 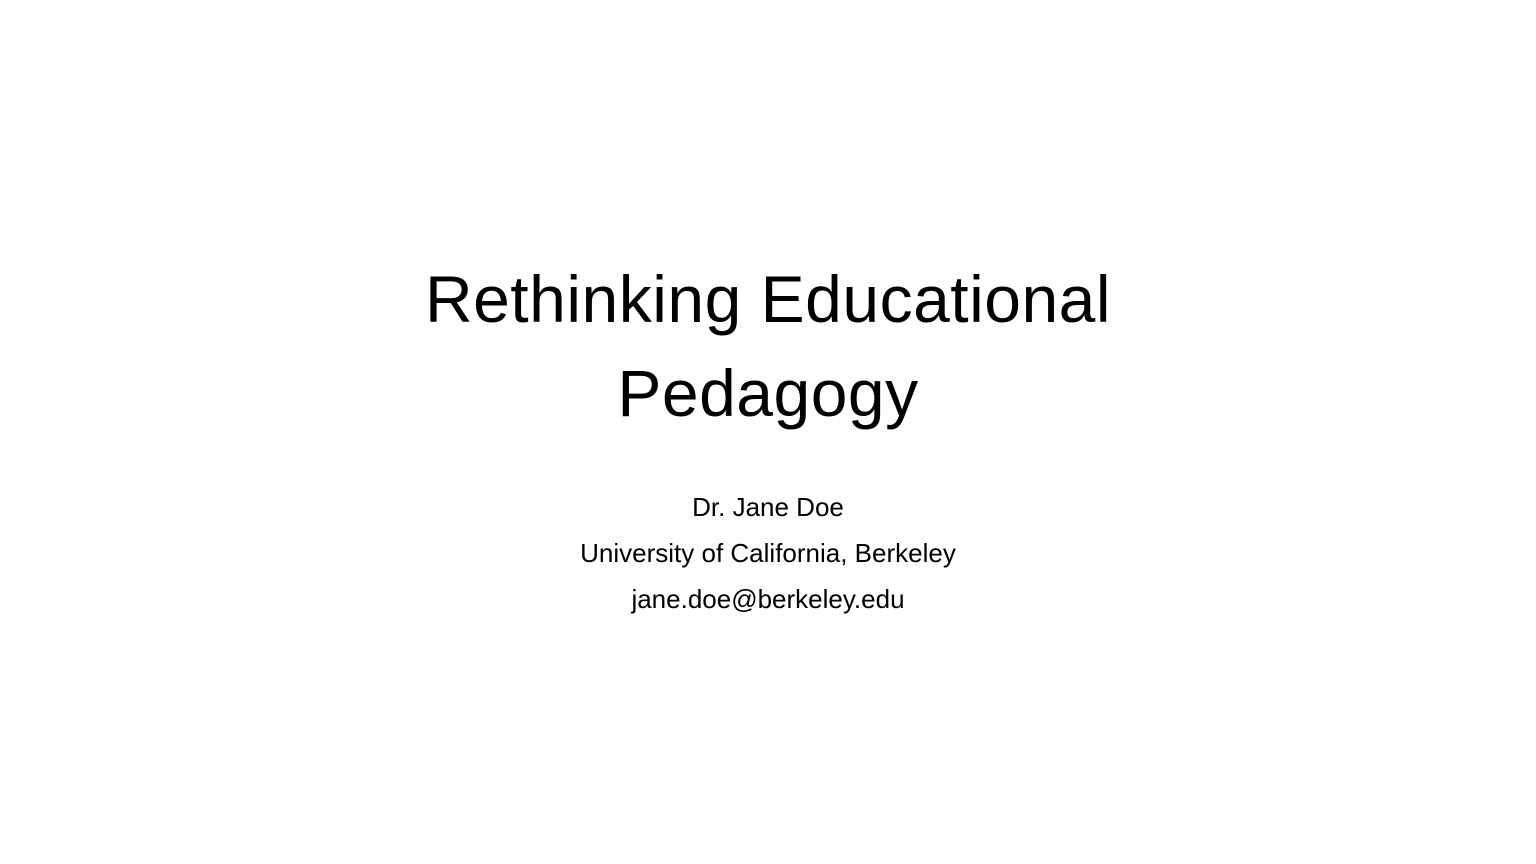 What do you see at coordinates (768, 507) in the screenshot?
I see `author-name: Dr. Jane Doe` at bounding box center [768, 507].